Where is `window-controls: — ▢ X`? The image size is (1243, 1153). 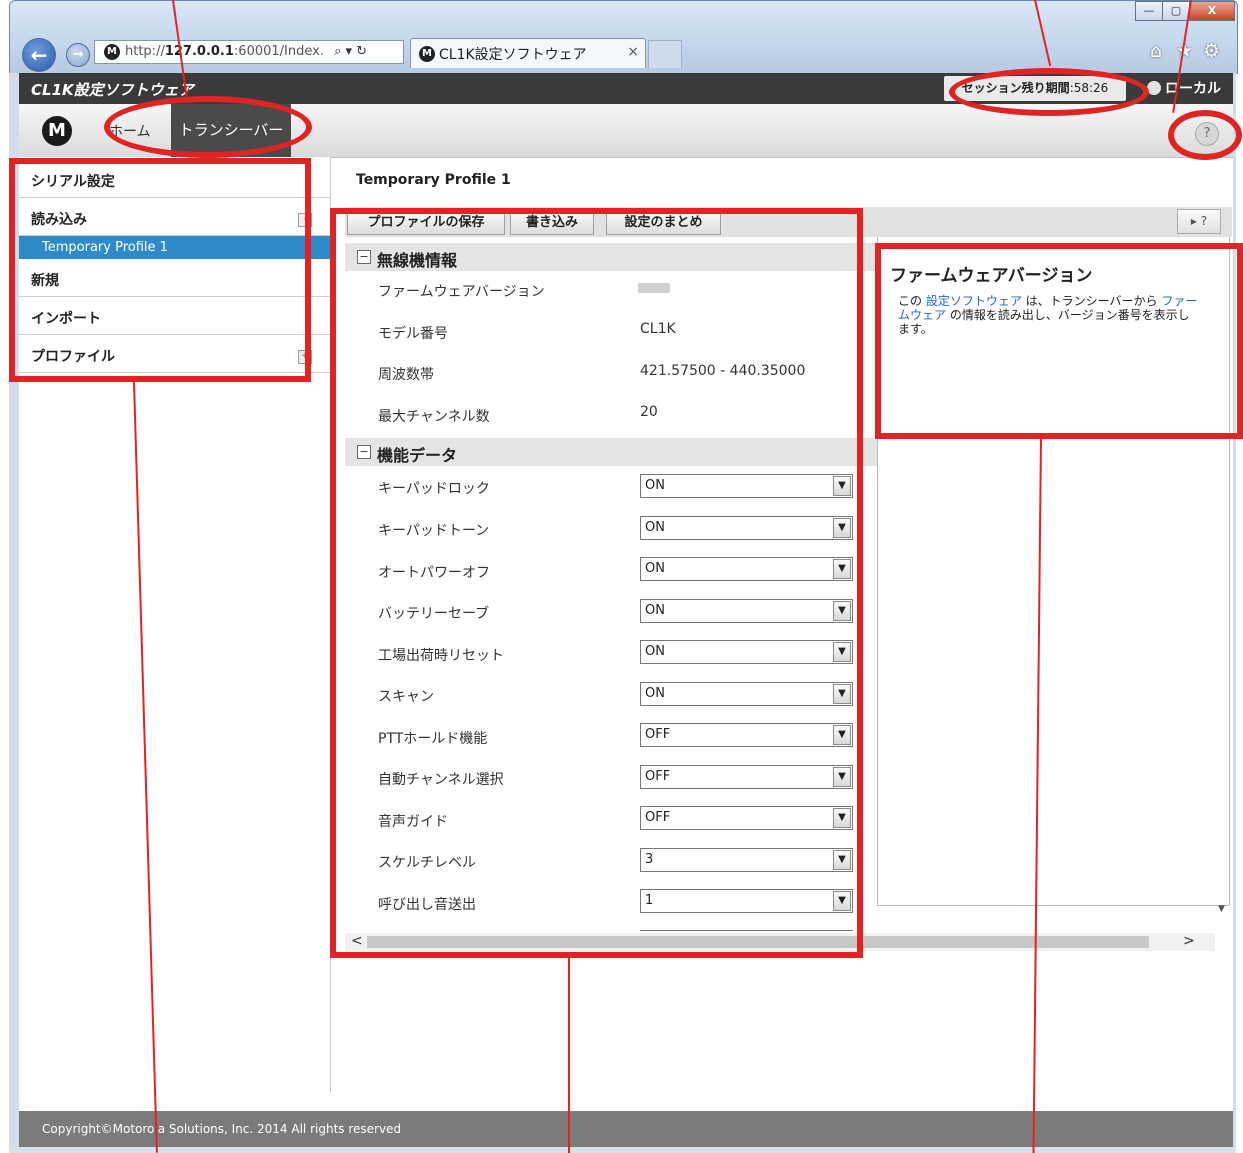
window-controls: — ▢ X is located at coordinates (1185, 11).